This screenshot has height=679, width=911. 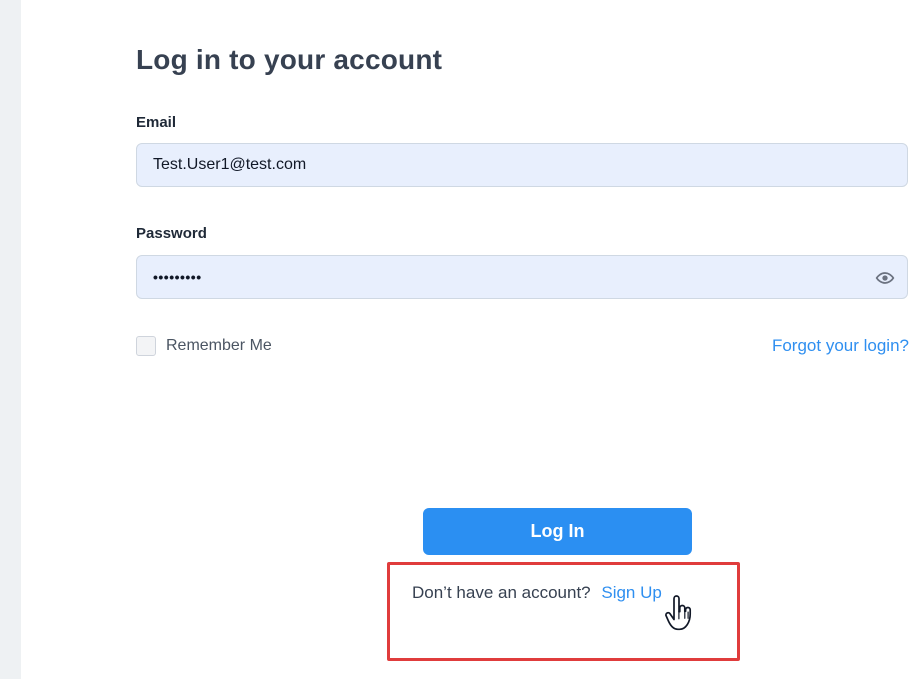 I want to click on email-field: Test.User1@test.com, so click(x=522, y=165).